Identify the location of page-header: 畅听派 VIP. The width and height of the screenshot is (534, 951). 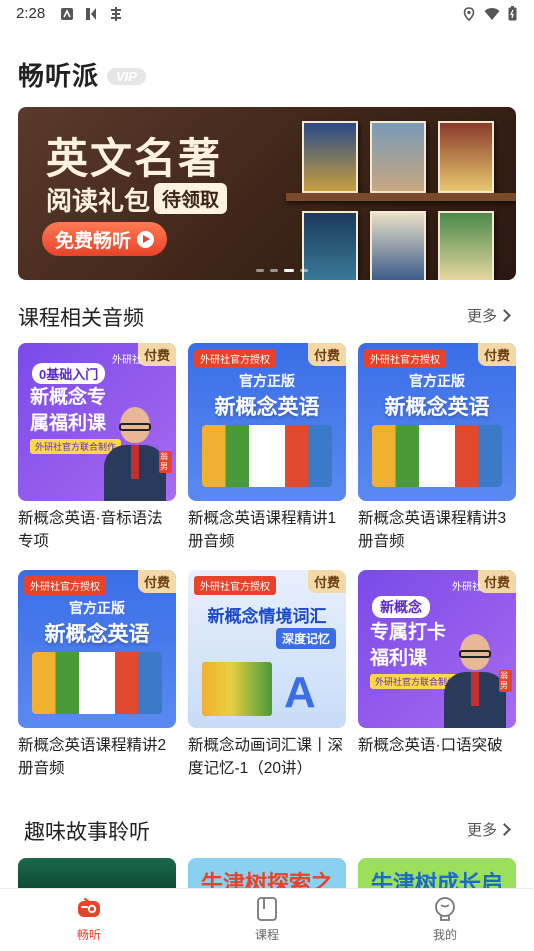
(82, 74).